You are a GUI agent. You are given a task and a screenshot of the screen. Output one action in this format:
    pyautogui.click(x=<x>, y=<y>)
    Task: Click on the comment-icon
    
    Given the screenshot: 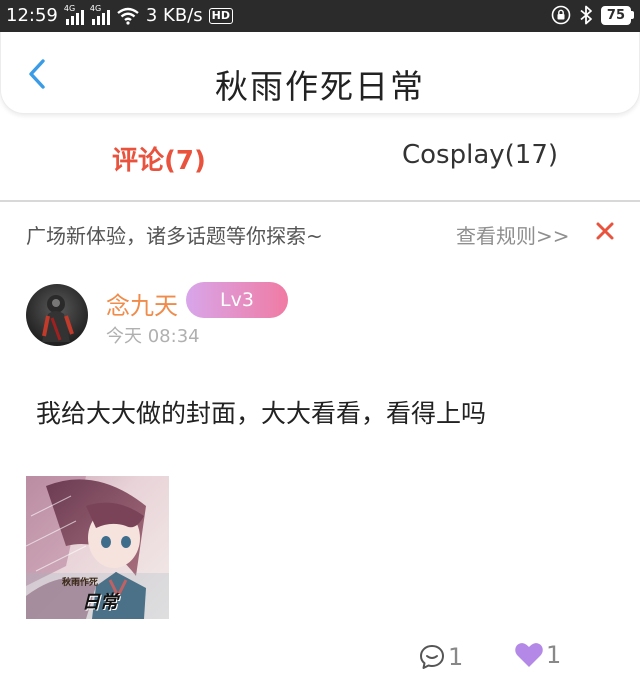 What is the action you would take?
    pyautogui.click(x=432, y=657)
    